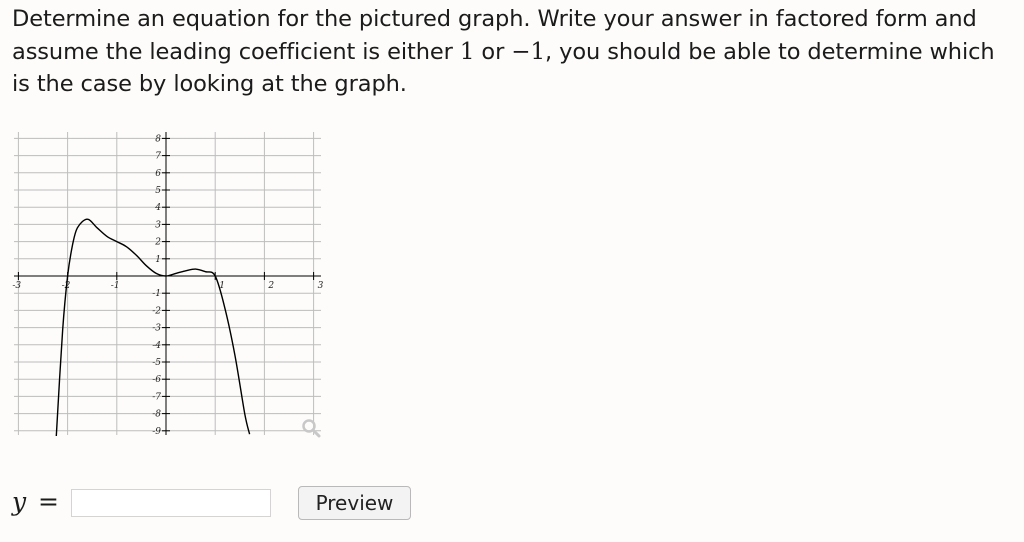  I want to click on y-tick-label: -6, so click(156, 380).